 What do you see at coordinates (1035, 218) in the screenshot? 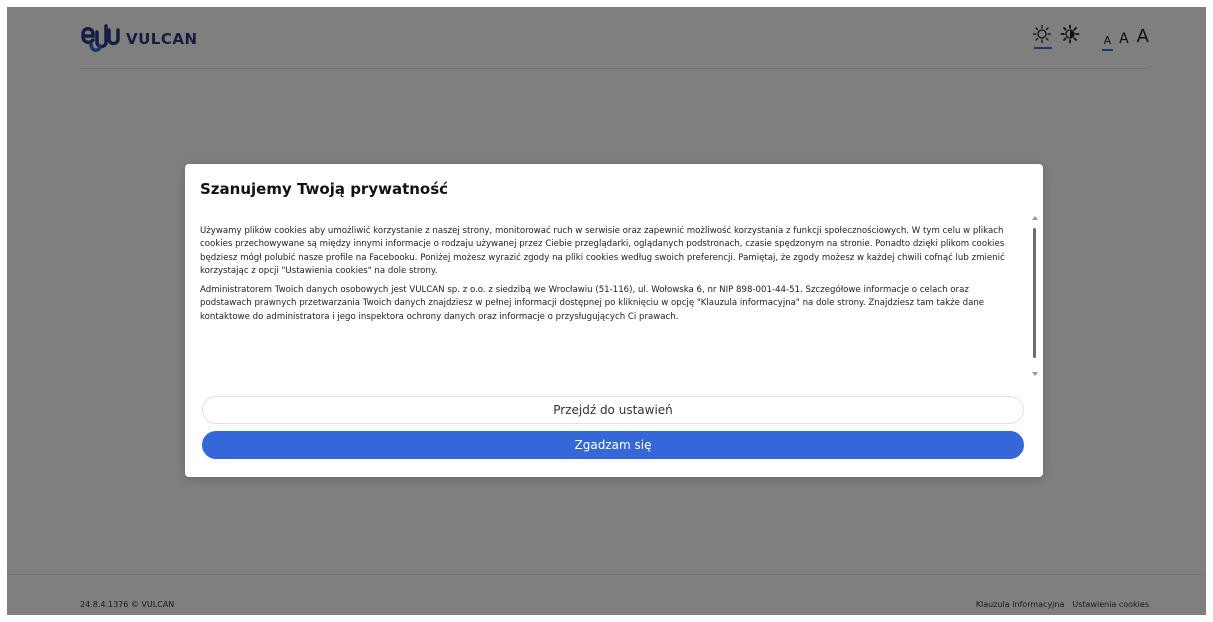
I see `scroll-up-arrow-icon` at bounding box center [1035, 218].